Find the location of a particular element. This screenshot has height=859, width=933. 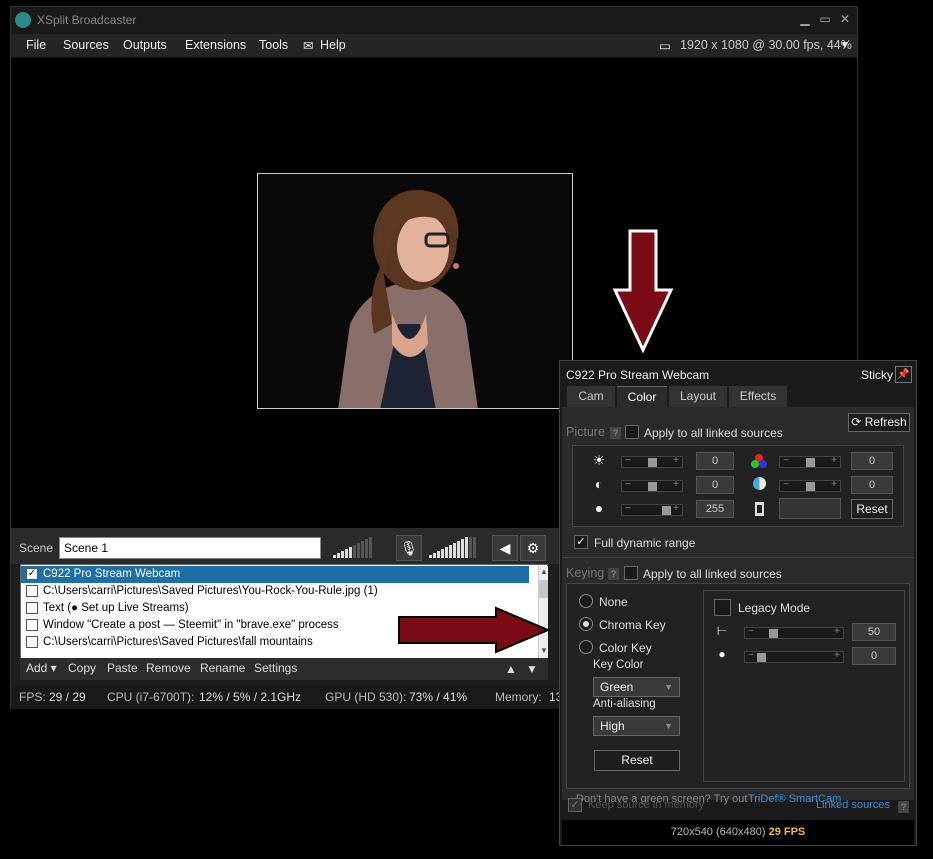

color-balance-slider: − + is located at coordinates (810, 485).